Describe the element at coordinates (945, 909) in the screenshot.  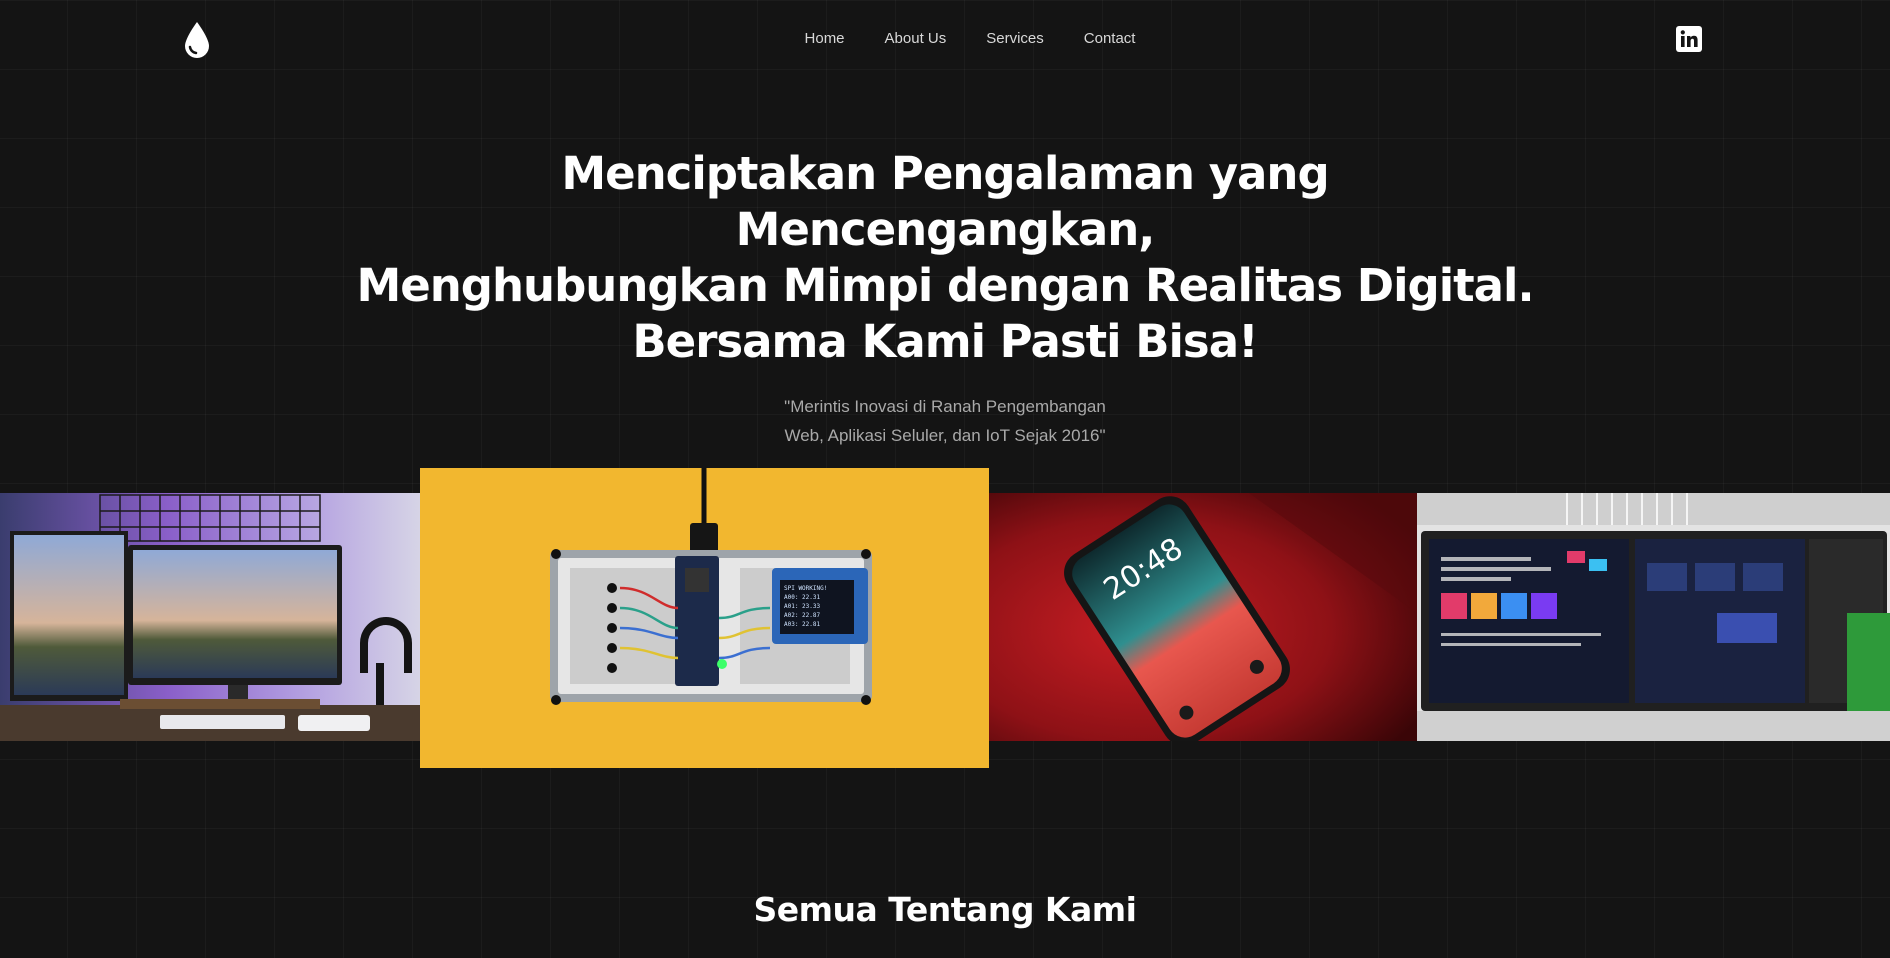
I see `about-section-title: Semua Tentang Kami` at that location.